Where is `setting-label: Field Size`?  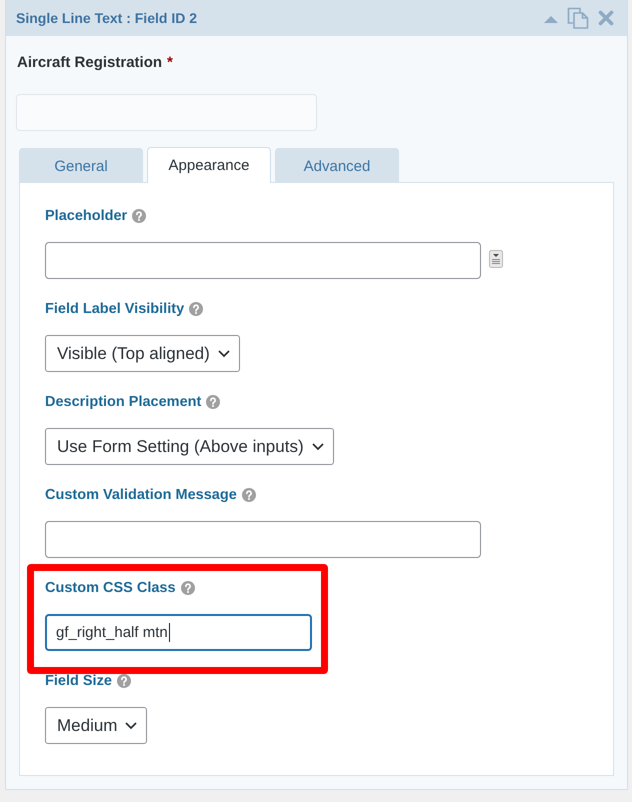
setting-label: Field Size is located at coordinates (78, 681).